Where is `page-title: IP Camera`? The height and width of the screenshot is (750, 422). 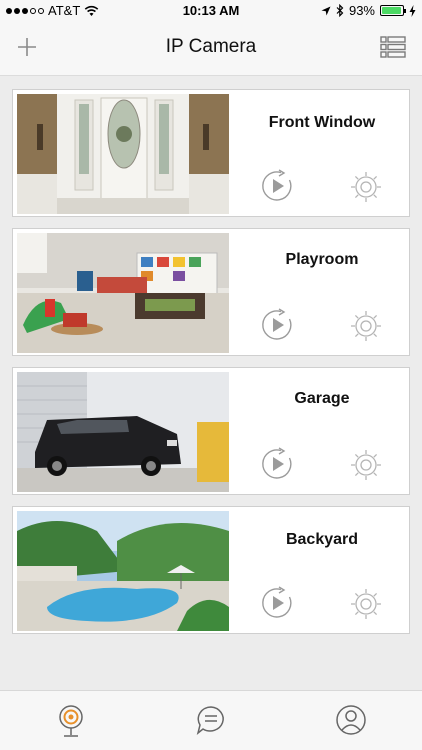
page-title: IP Camera is located at coordinates (211, 46).